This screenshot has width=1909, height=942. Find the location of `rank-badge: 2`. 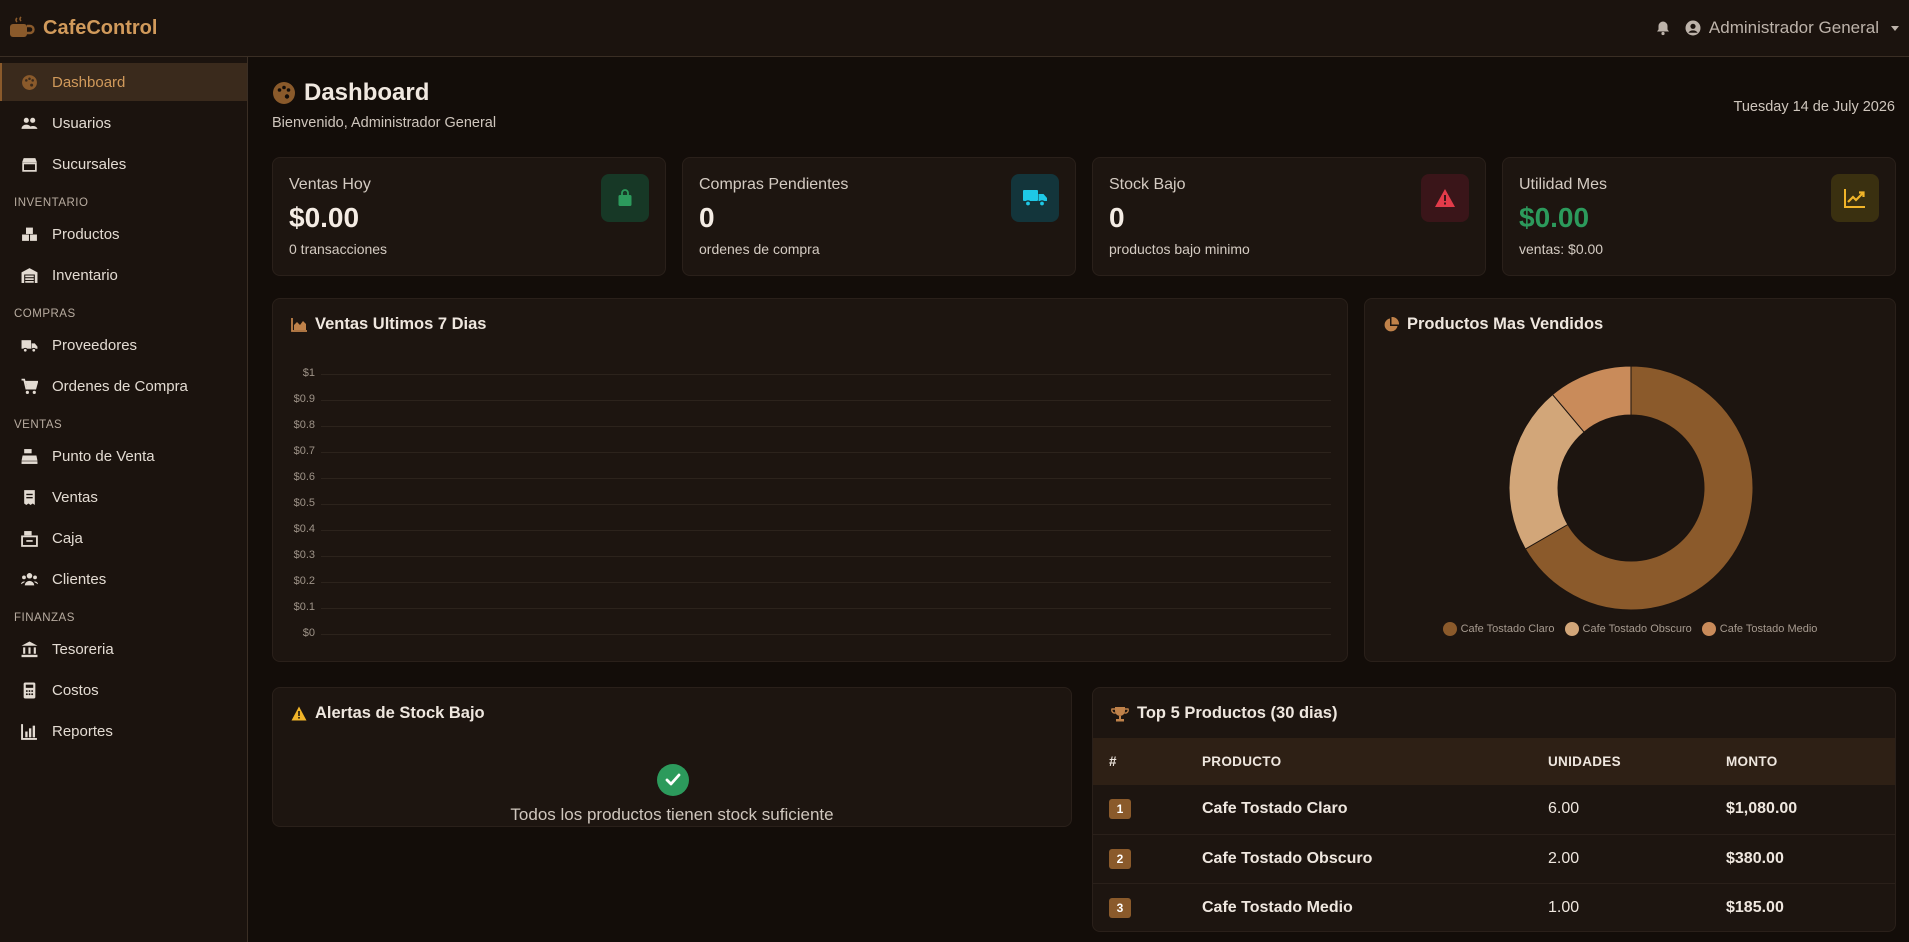

rank-badge: 2 is located at coordinates (1120, 858).